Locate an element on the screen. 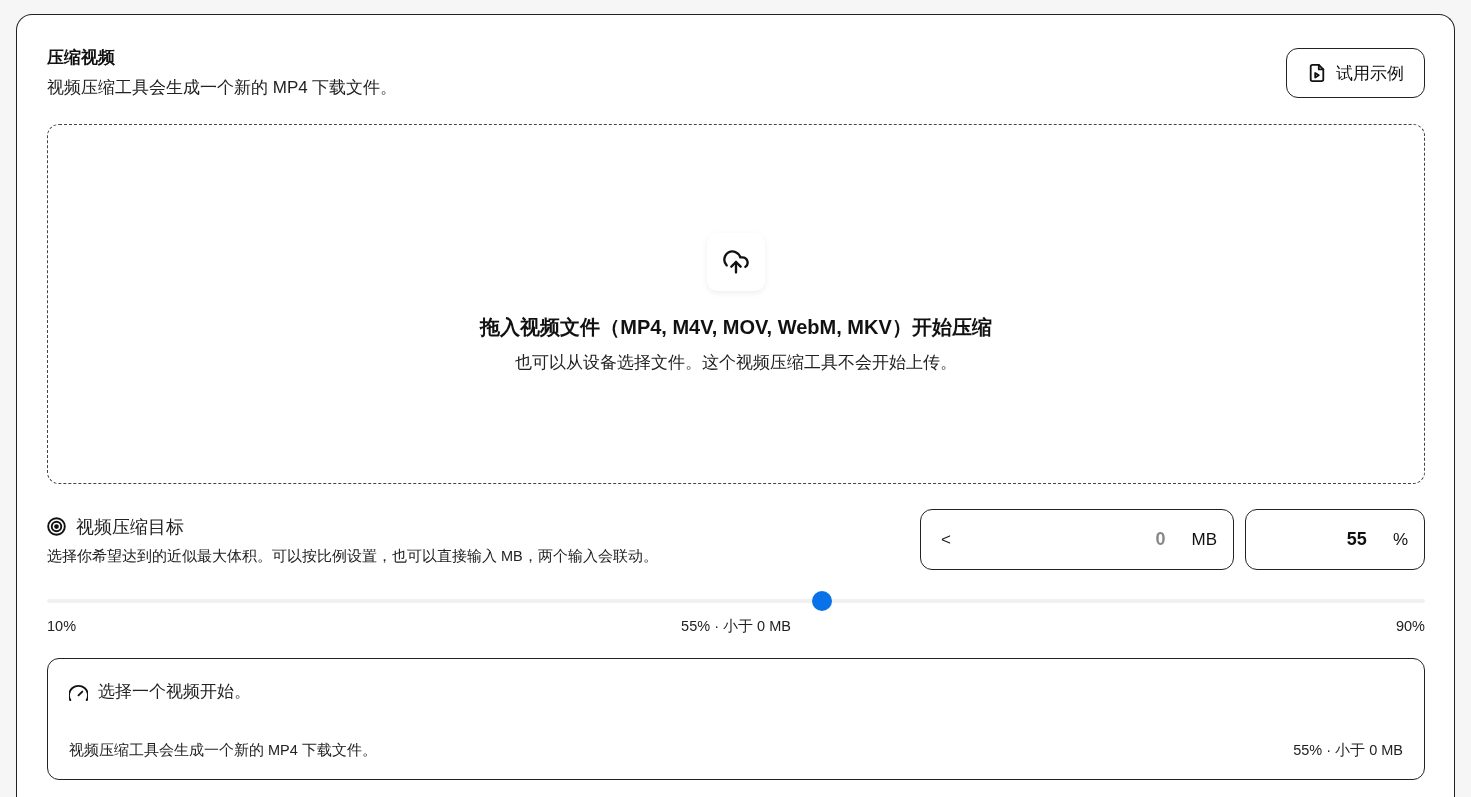 The image size is (1471, 797). unit-label: % is located at coordinates (1400, 539).